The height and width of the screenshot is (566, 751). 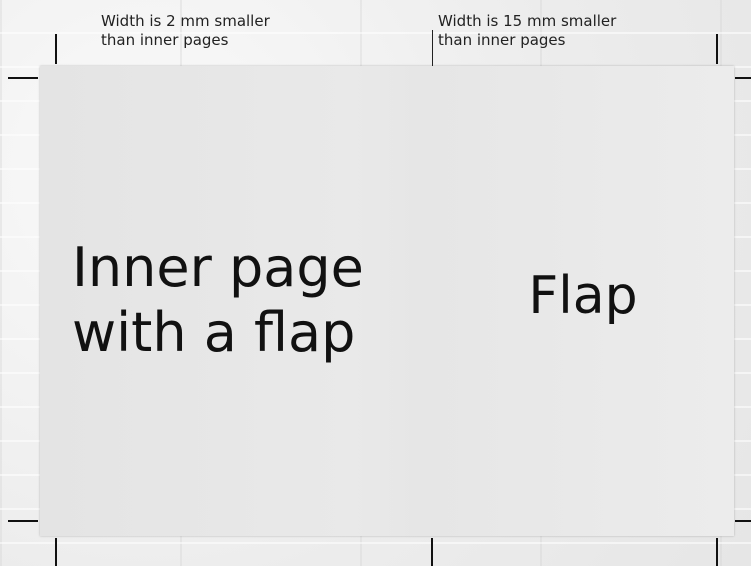 I want to click on flap-width-annotation: Width is 15 mm smaller than inner pages, so click(x=527, y=30).